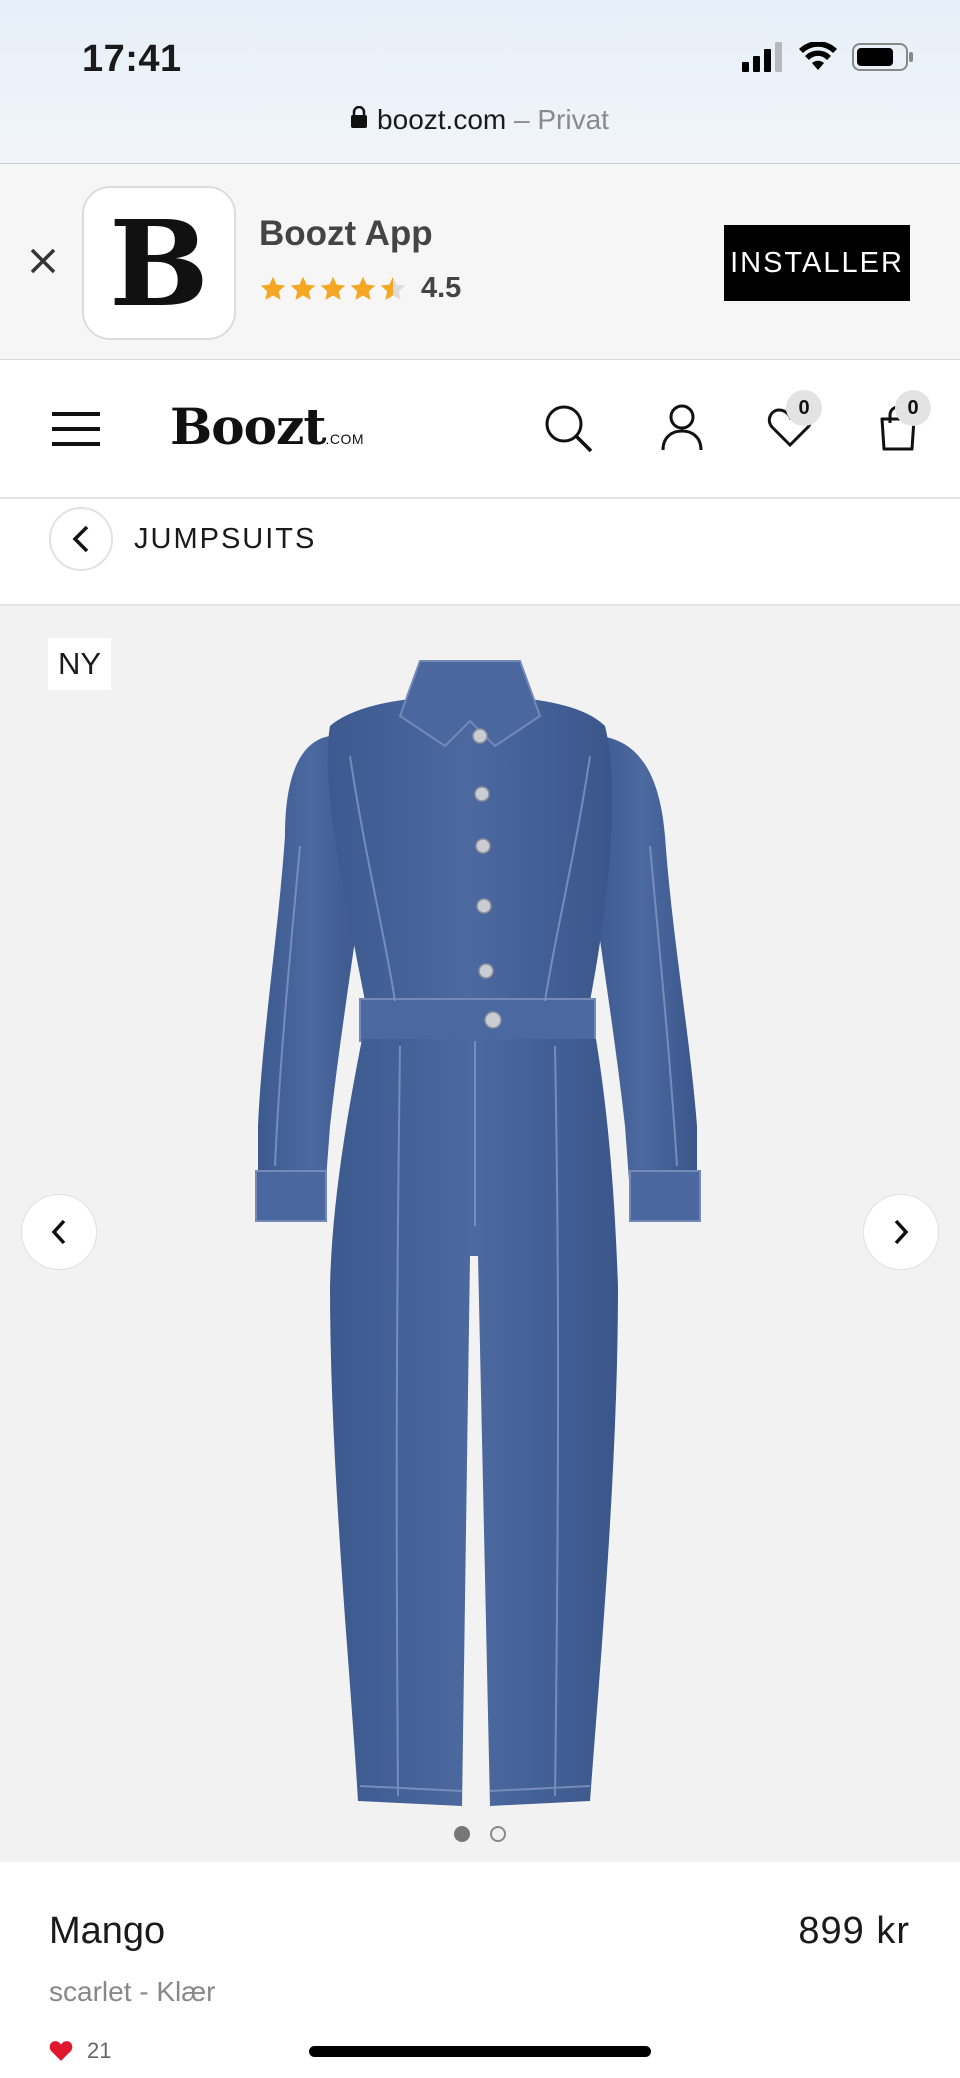 This screenshot has height=2078, width=960. I want to click on app-icon: B, so click(159, 263).